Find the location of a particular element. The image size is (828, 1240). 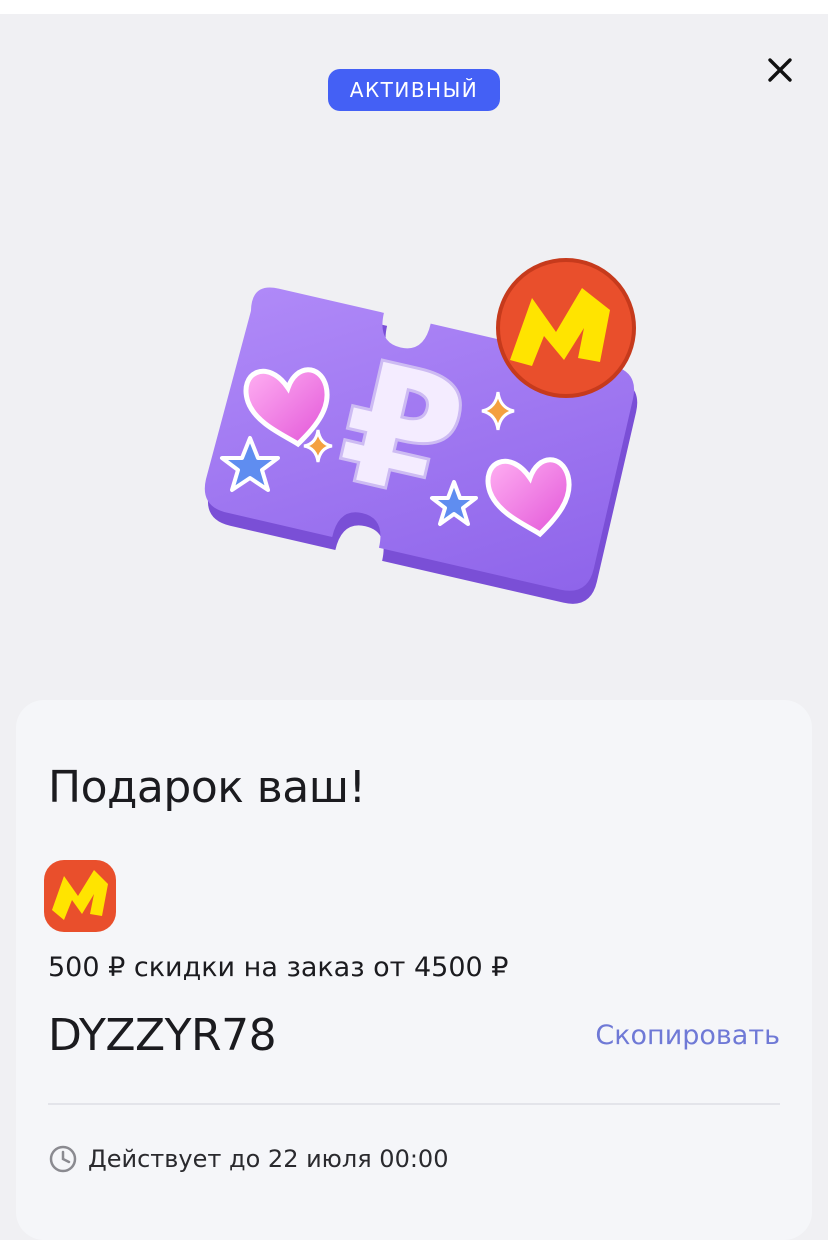

validity-text: Действует до 22 июля 00:00 is located at coordinates (268, 1159).